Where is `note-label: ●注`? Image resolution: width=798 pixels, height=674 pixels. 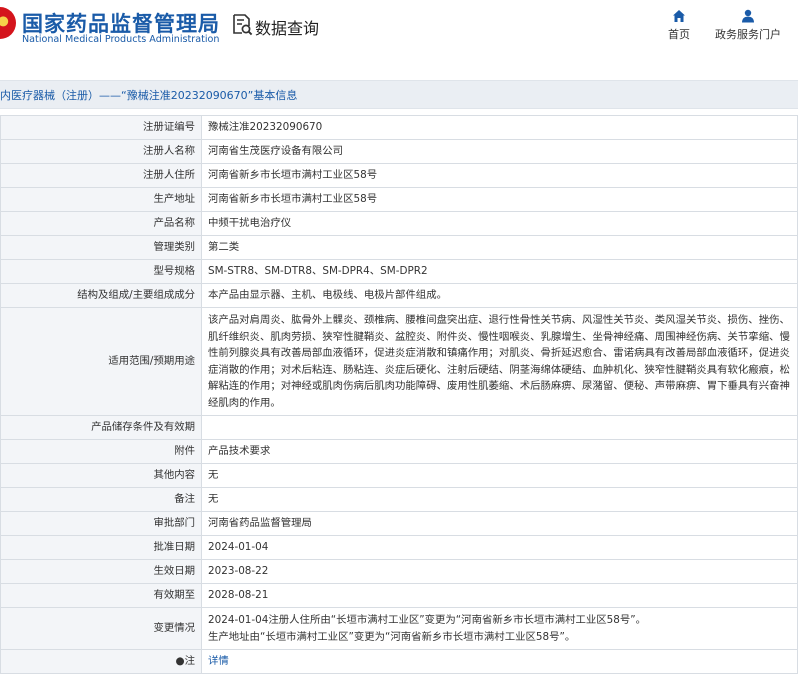 note-label: ●注 is located at coordinates (185, 661).